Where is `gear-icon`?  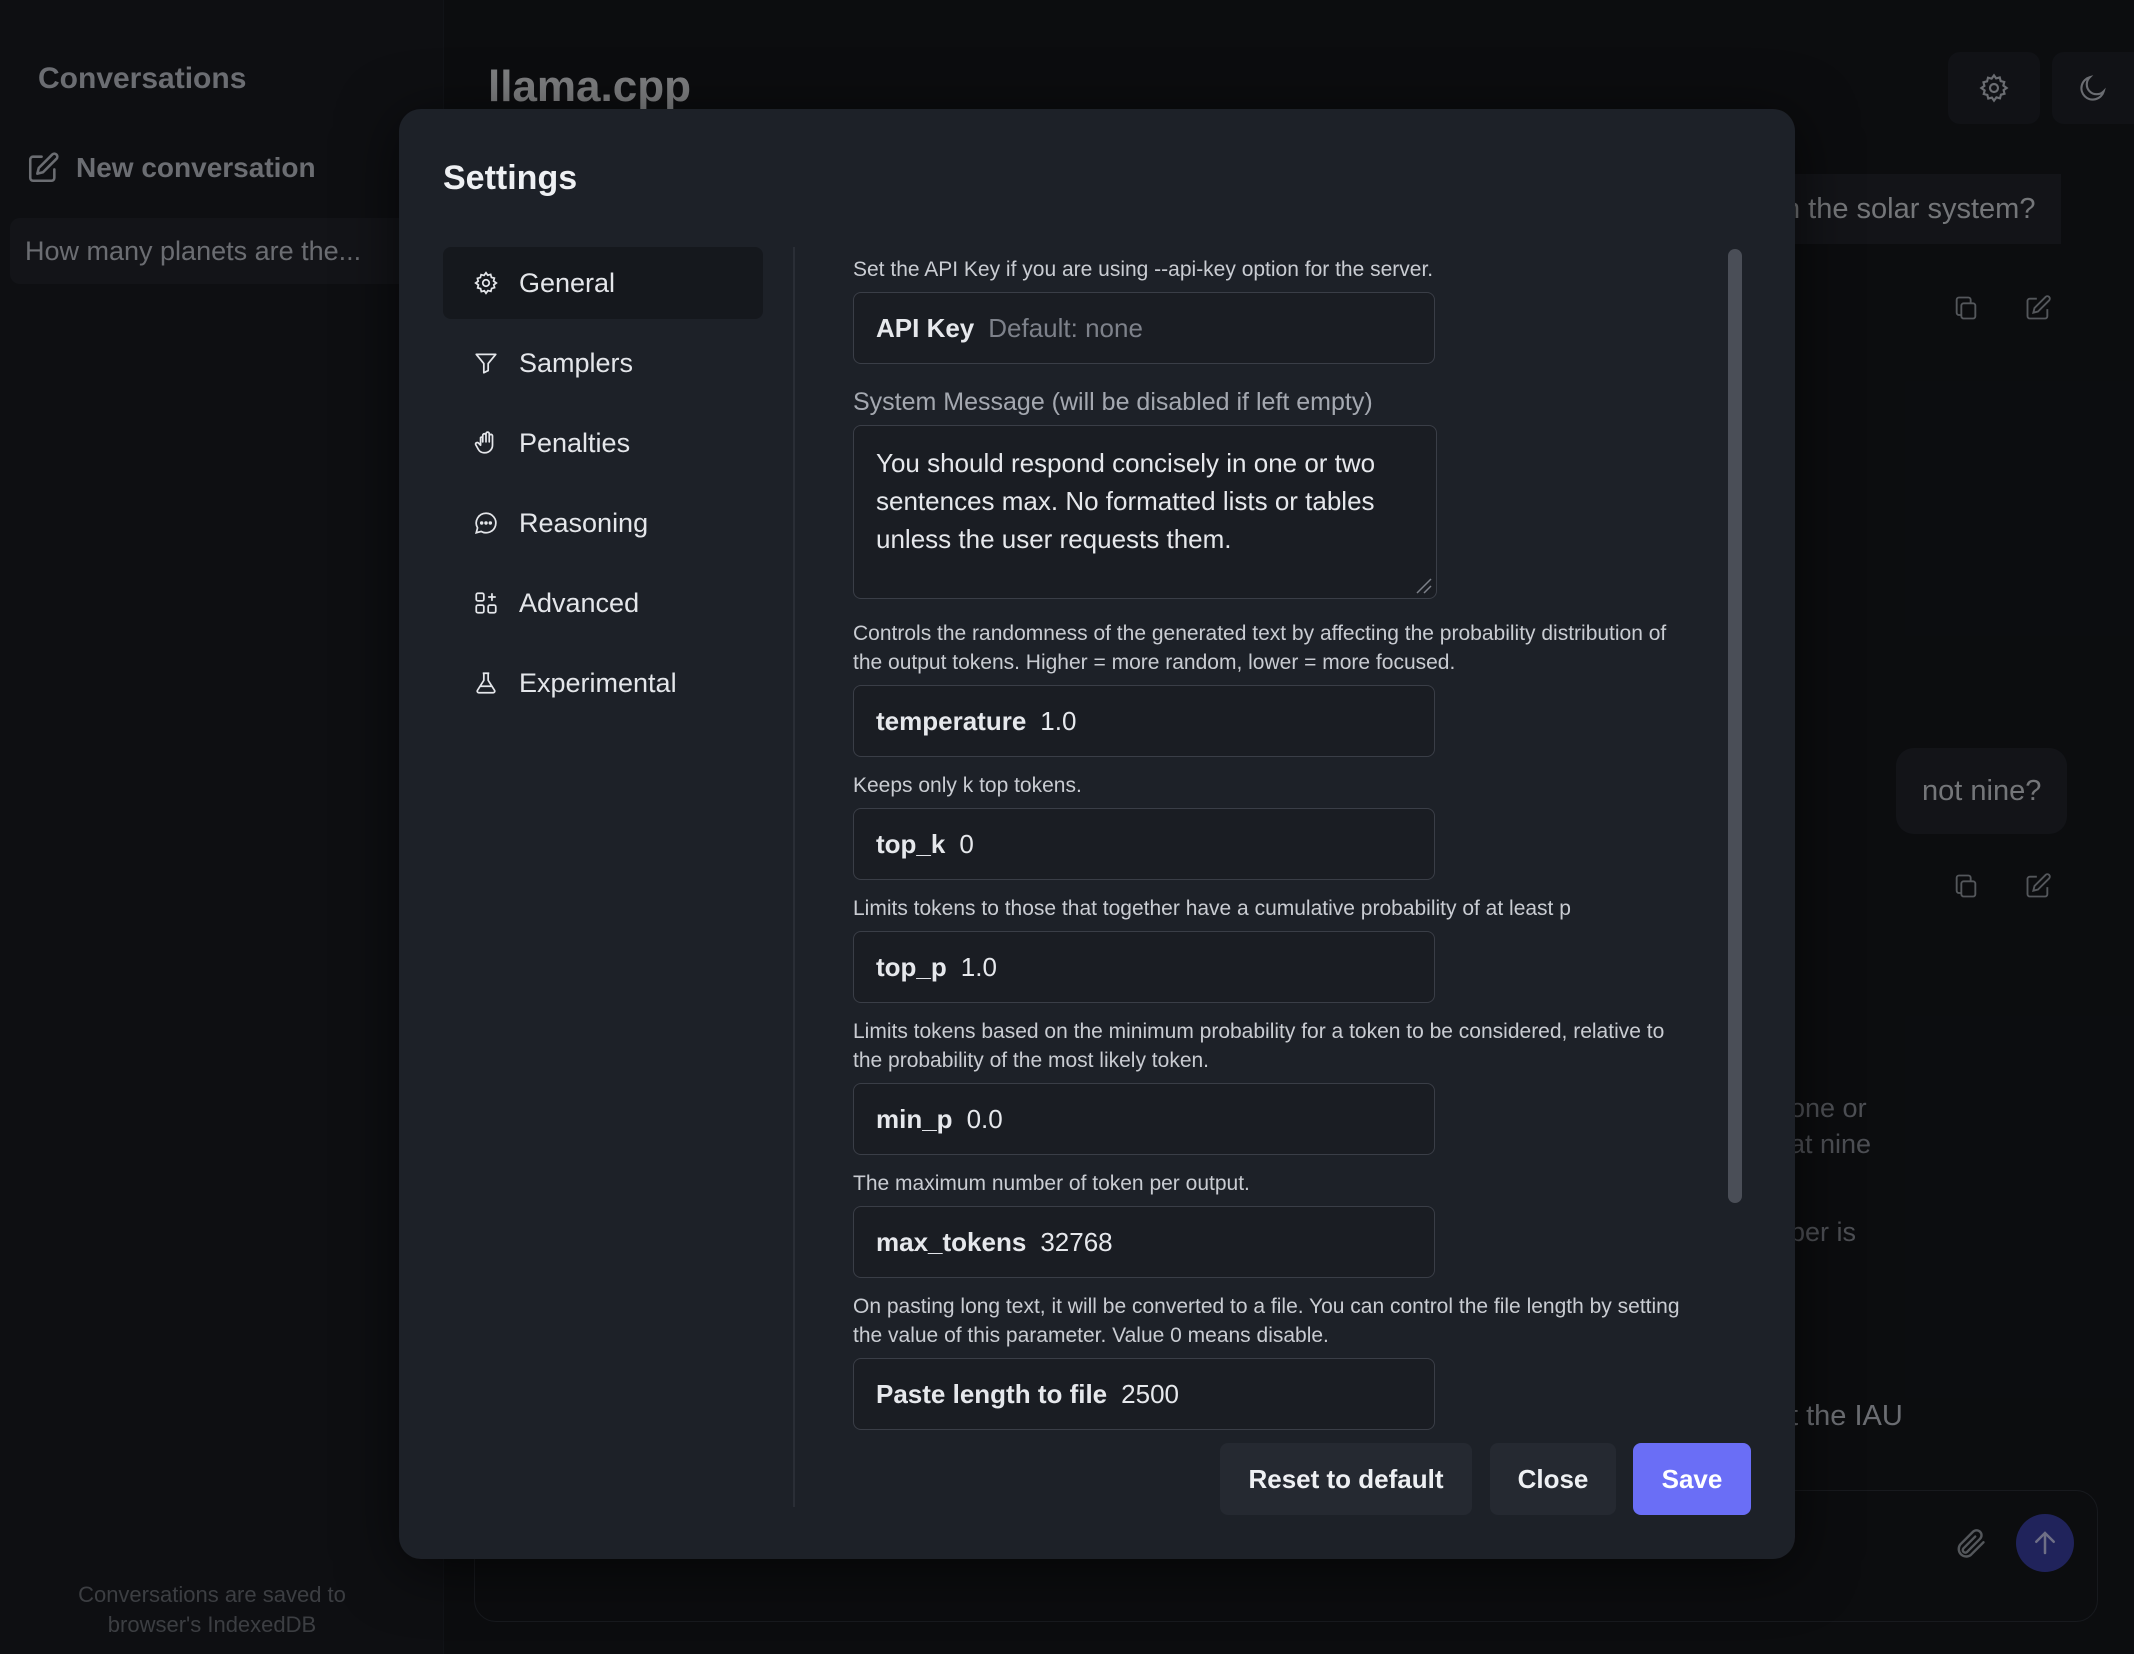
gear-icon is located at coordinates (486, 283).